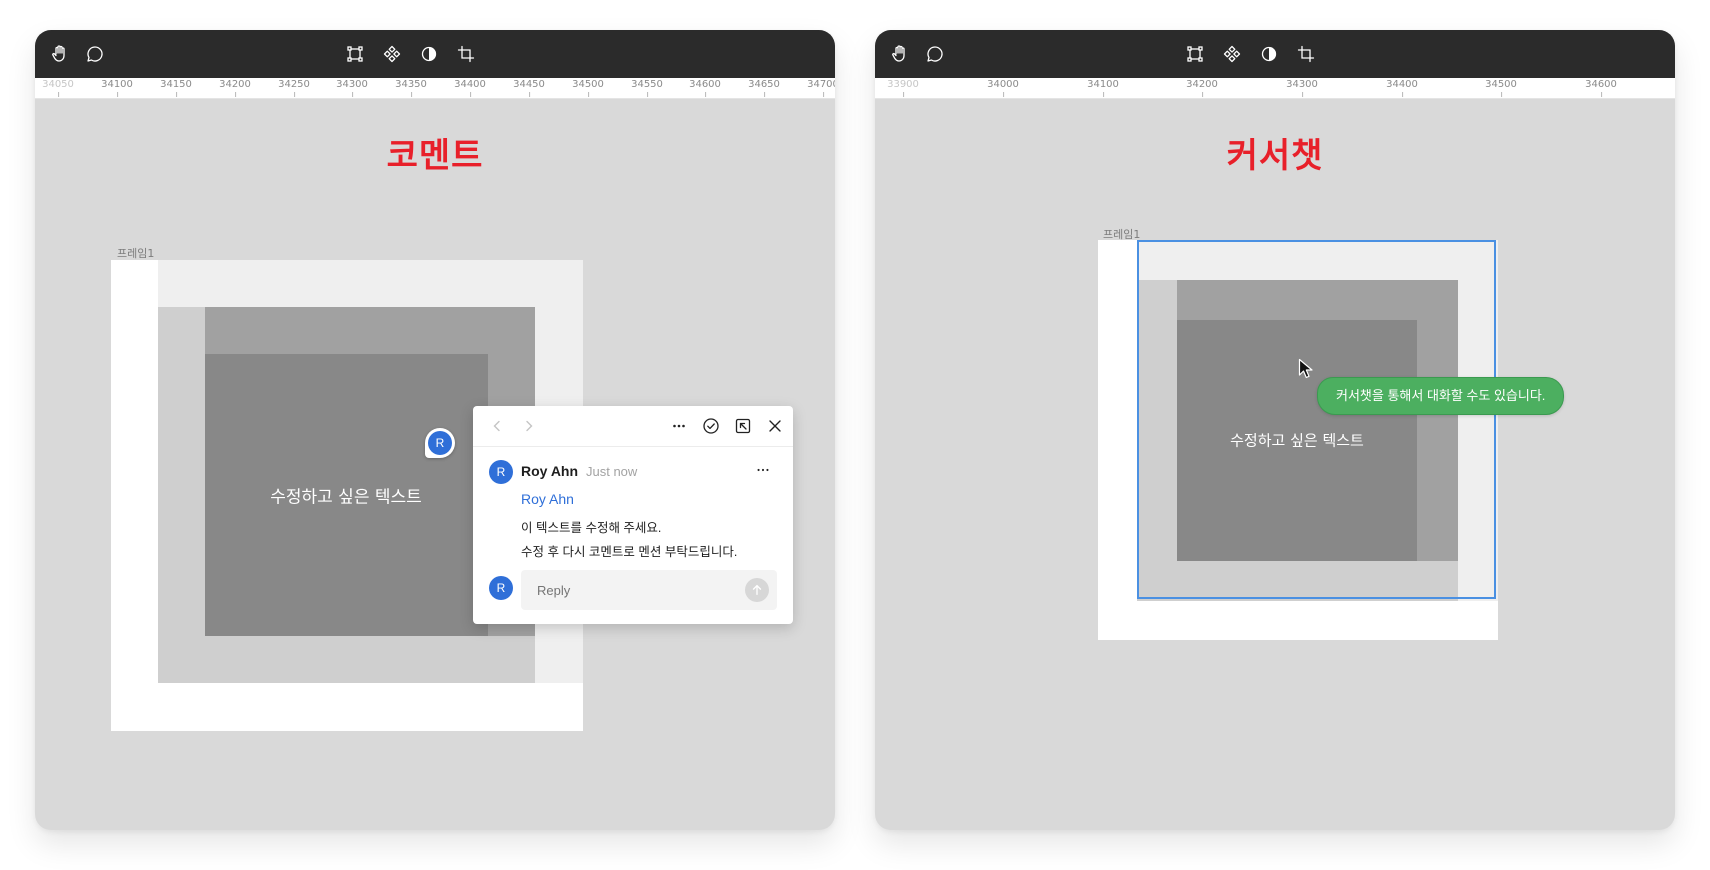  What do you see at coordinates (529, 426) in the screenshot?
I see `next-comment-icon` at bounding box center [529, 426].